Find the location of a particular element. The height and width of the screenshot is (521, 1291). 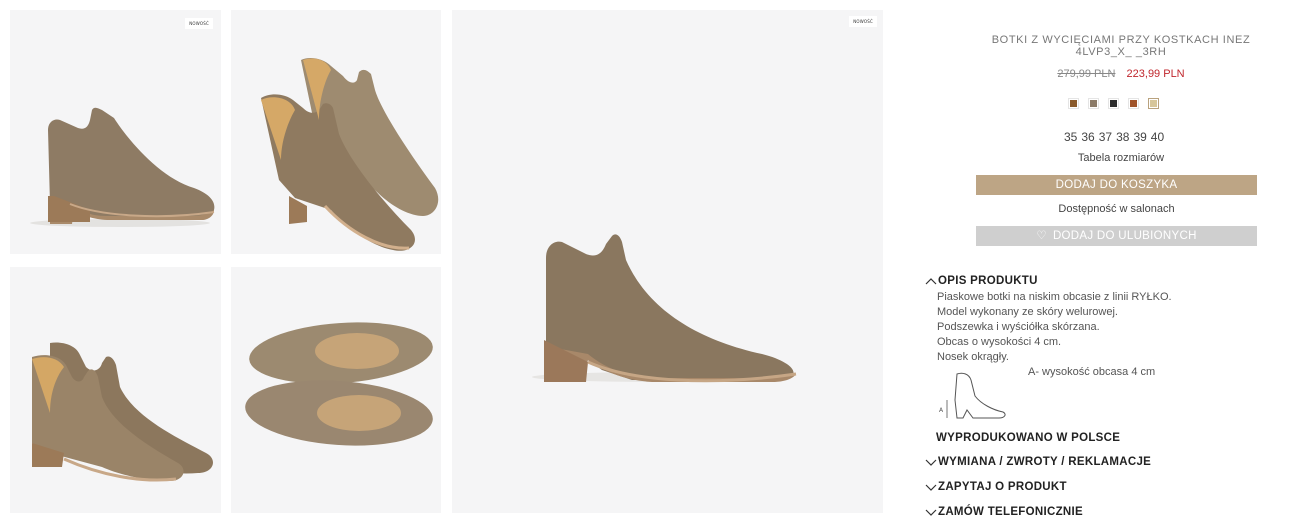

boot-top-image is located at coordinates (339, 384).